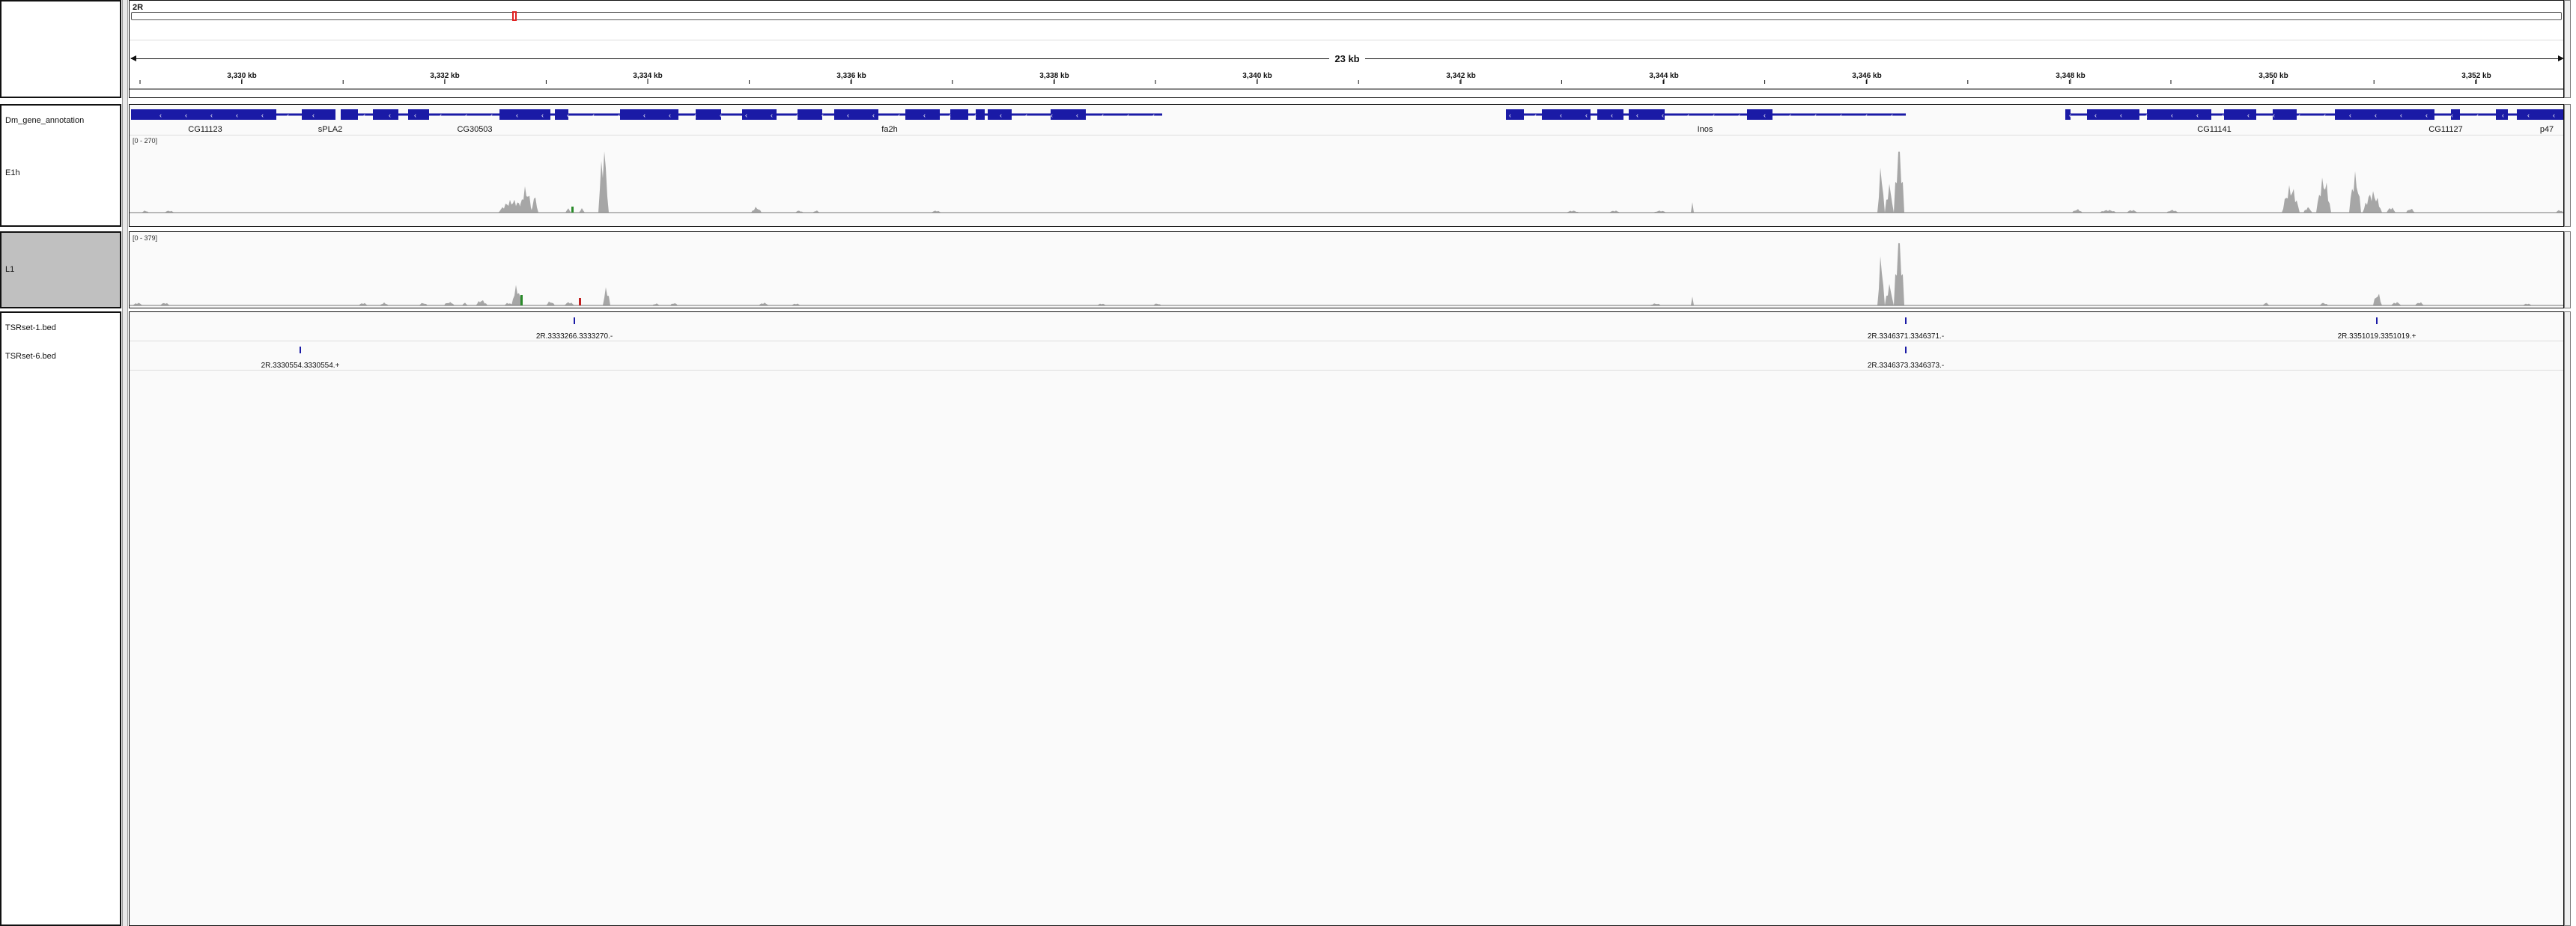 Image resolution: width=2576 pixels, height=926 pixels. What do you see at coordinates (2567, 618) in the screenshot?
I see `bed-scrollbar` at bounding box center [2567, 618].